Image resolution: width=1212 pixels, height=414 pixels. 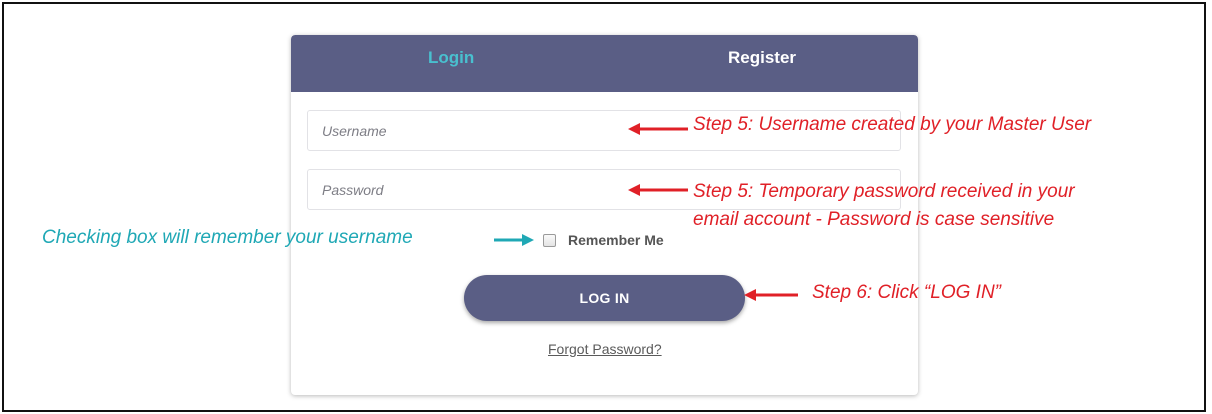 What do you see at coordinates (451, 63) in the screenshot?
I see `tab-login: Login` at bounding box center [451, 63].